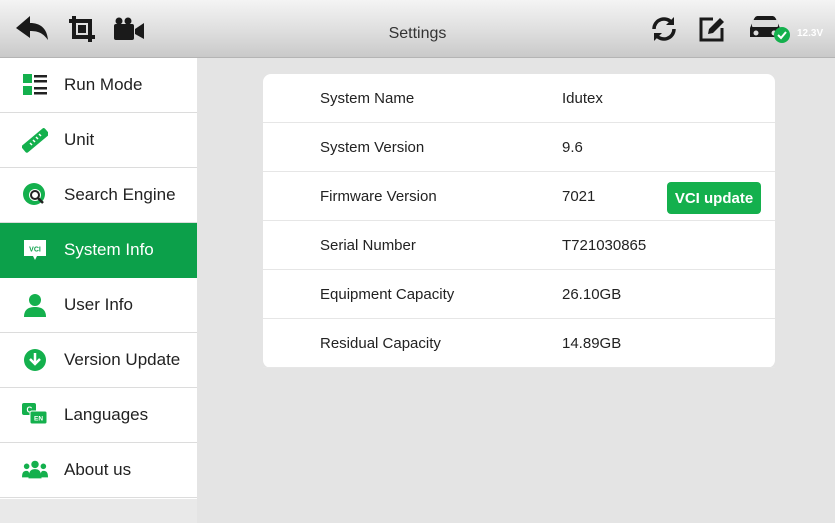 The height and width of the screenshot is (523, 835). What do you see at coordinates (98, 140) in the screenshot?
I see `sidebar-item-unit: Unit` at bounding box center [98, 140].